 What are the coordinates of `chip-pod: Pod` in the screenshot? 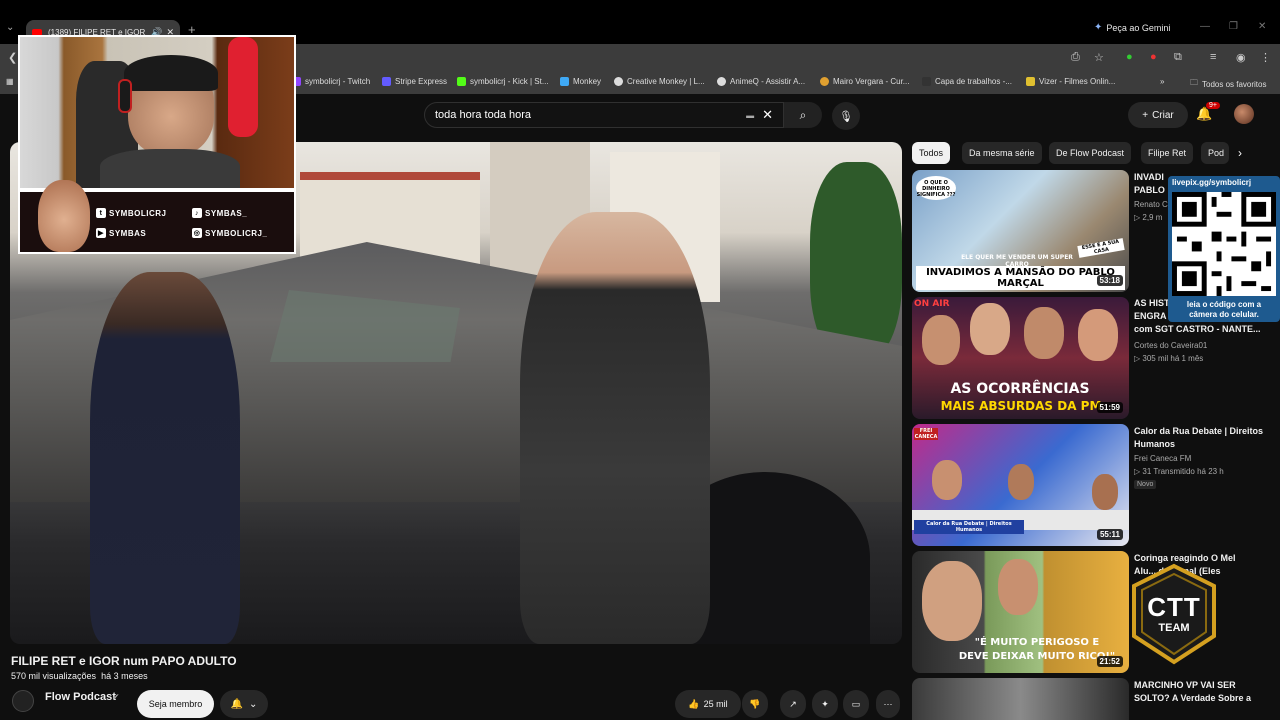 It's located at (1215, 153).